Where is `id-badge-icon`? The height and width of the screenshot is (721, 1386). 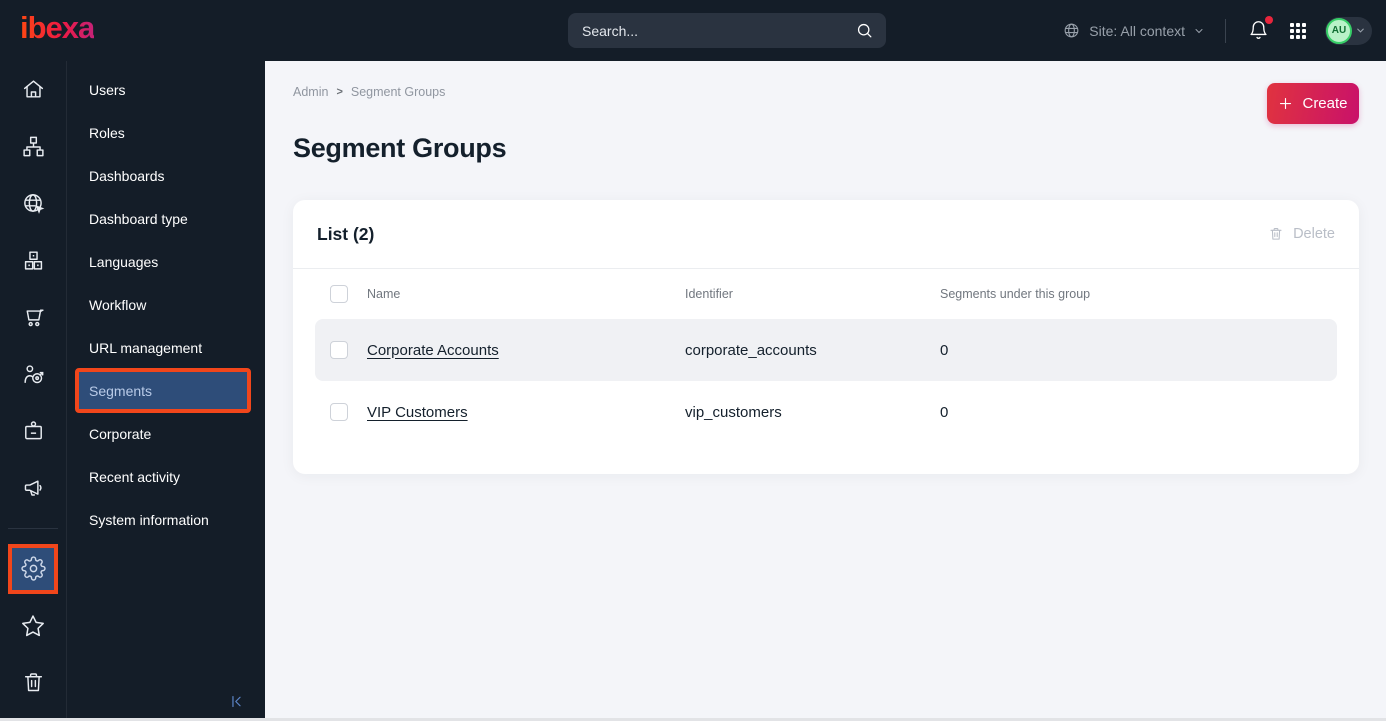
id-badge-icon is located at coordinates (33, 430).